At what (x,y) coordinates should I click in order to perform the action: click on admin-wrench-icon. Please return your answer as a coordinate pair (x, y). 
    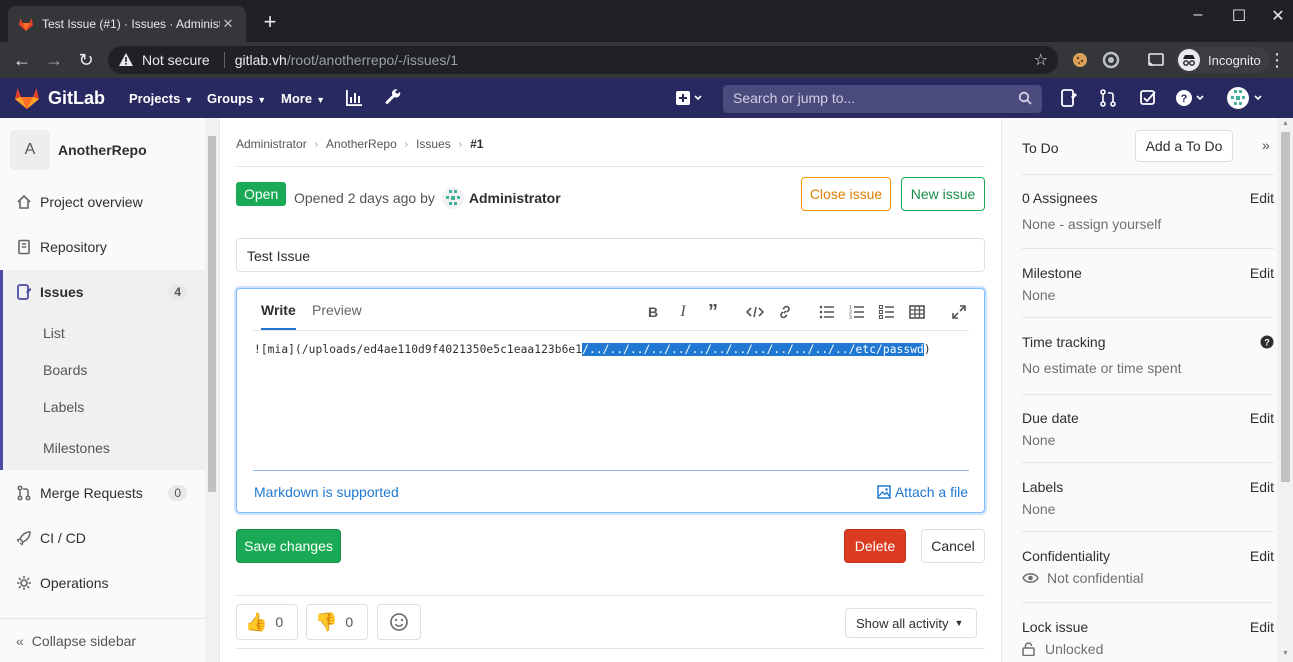
    Looking at the image, I should click on (393, 98).